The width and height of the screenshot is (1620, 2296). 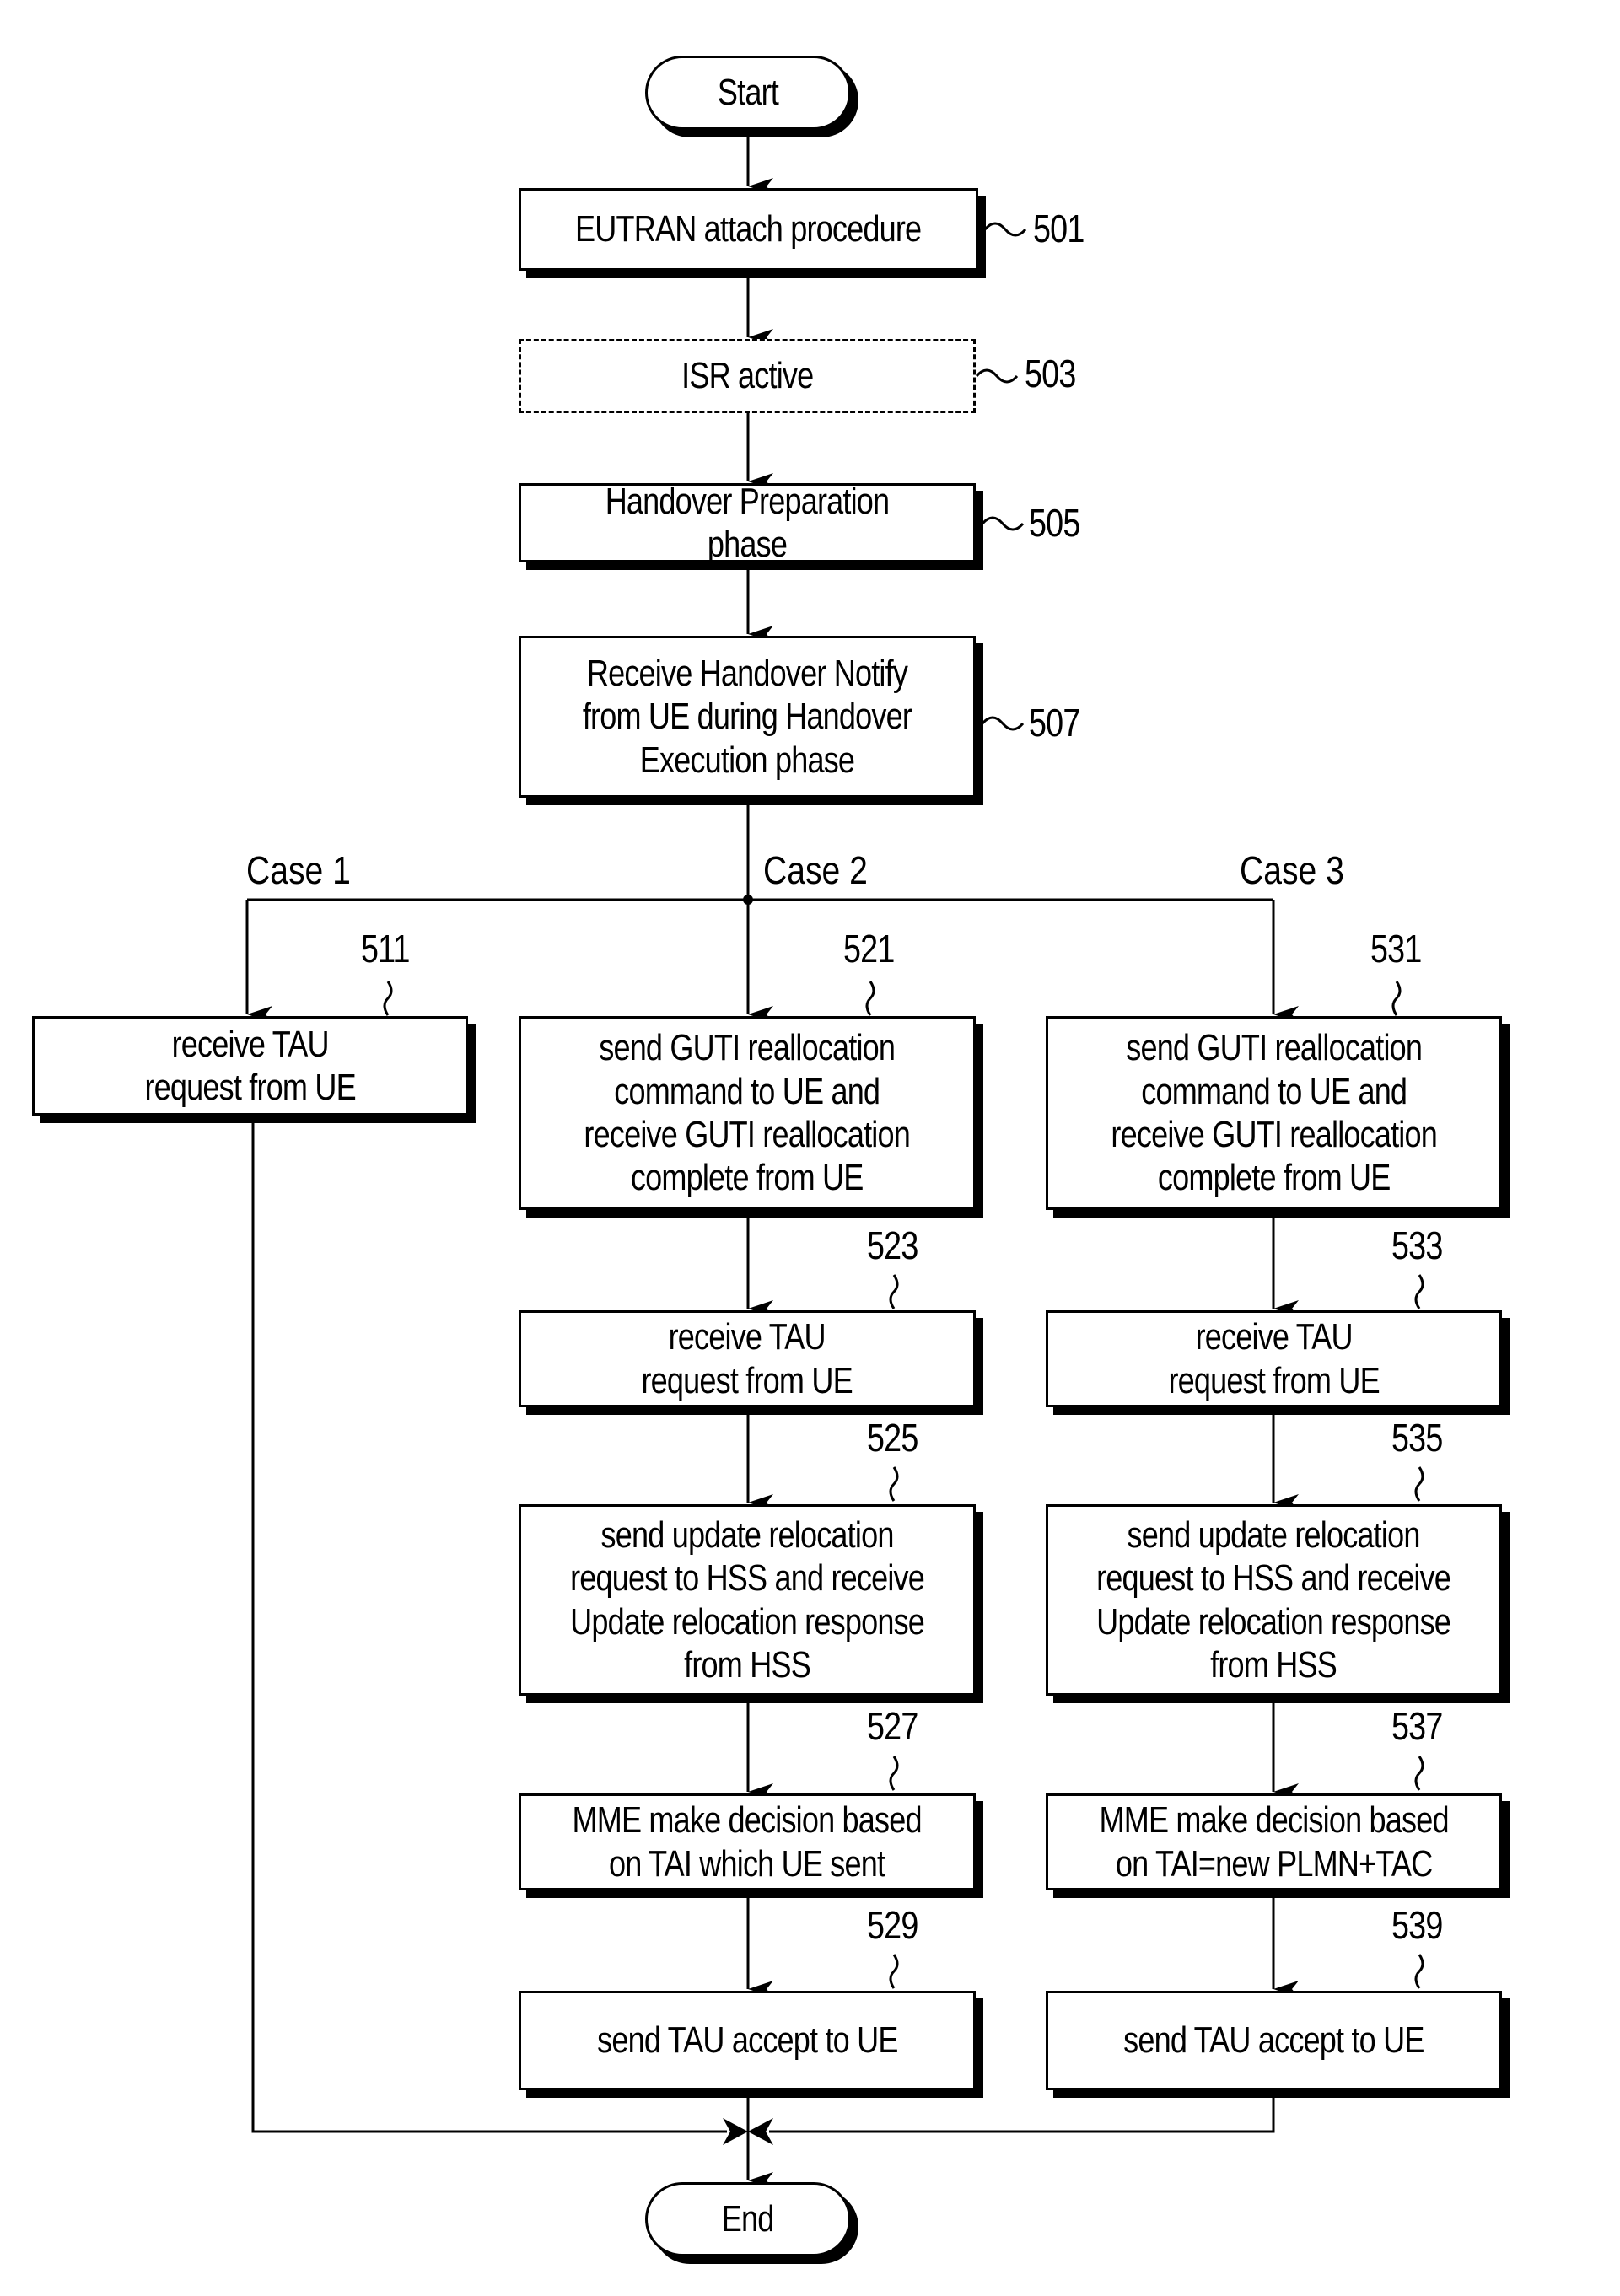 I want to click on ref-533: 533, so click(x=1417, y=1245).